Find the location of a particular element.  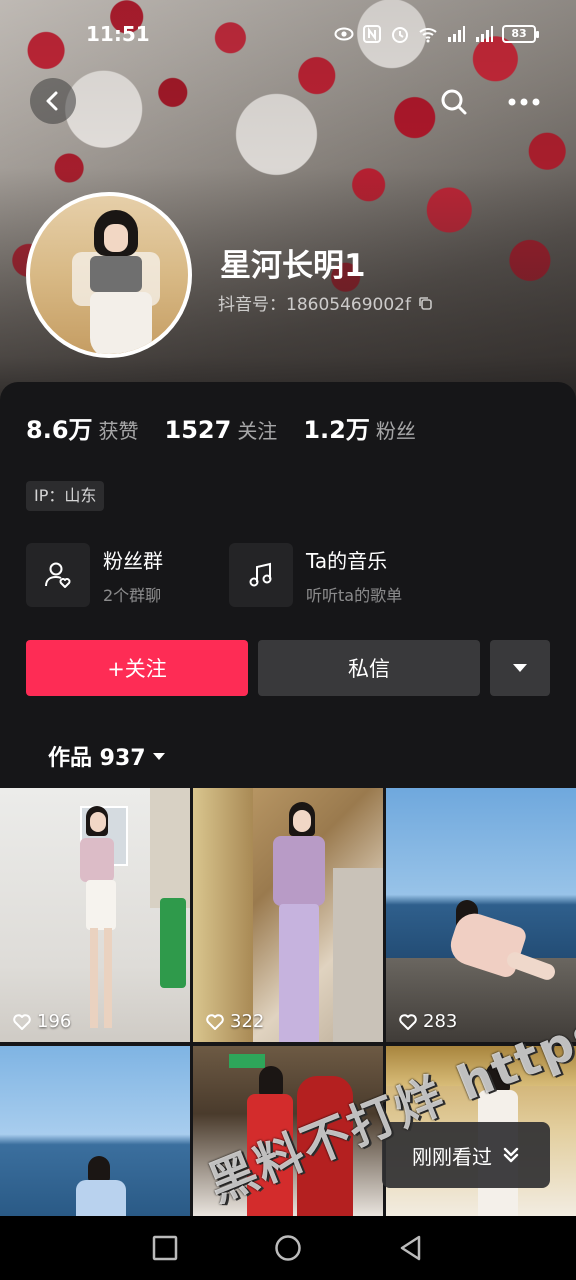

profile-id-text: 抖音号：18605469002f is located at coordinates (314, 305).